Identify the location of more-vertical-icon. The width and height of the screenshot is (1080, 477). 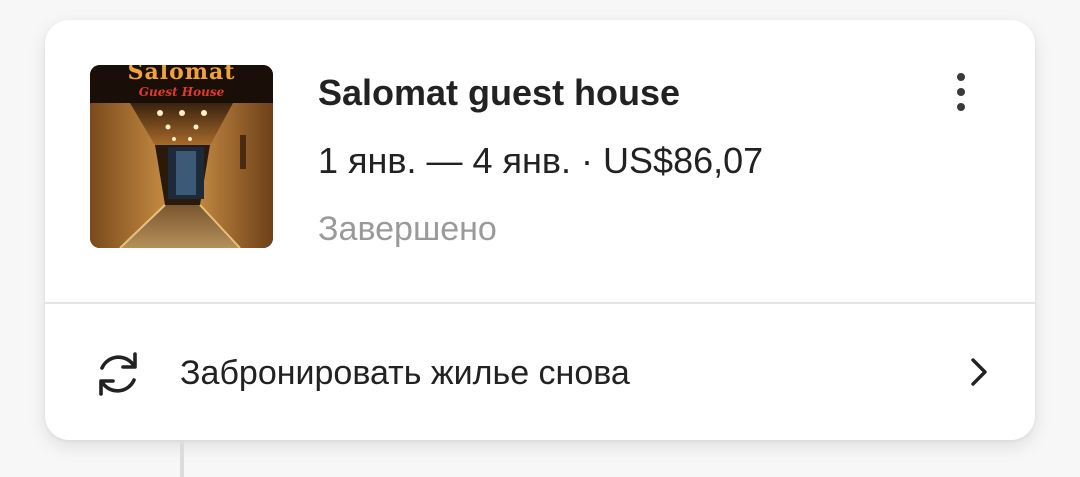
(961, 77).